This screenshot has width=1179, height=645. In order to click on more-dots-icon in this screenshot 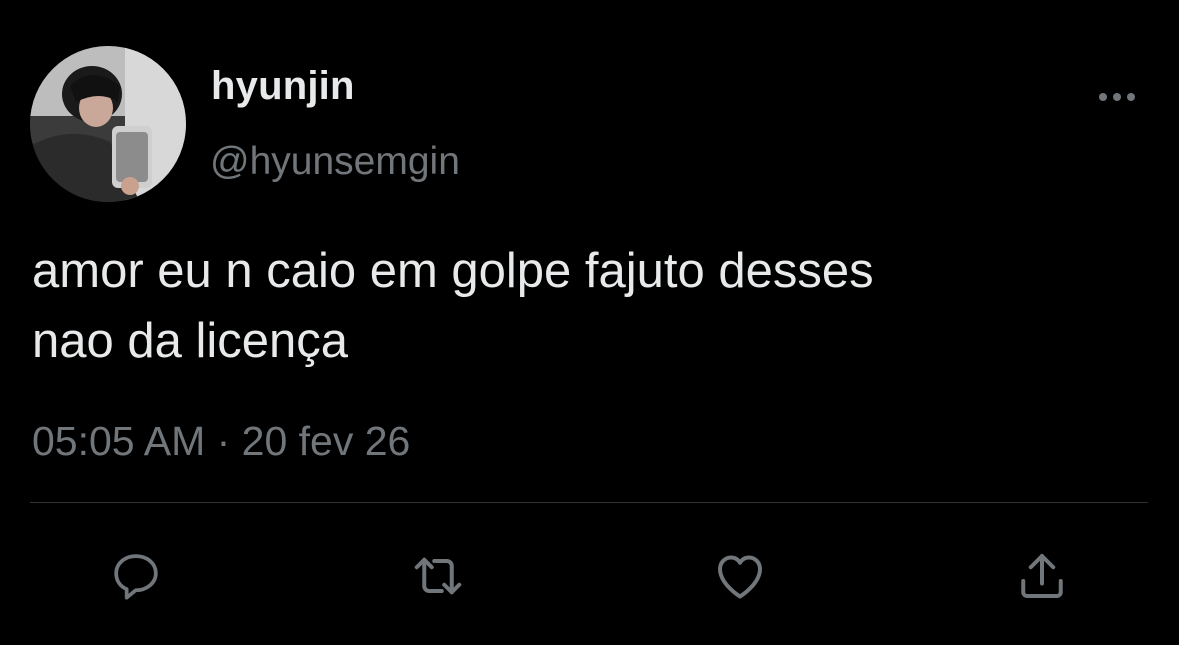, I will do `click(1117, 97)`.